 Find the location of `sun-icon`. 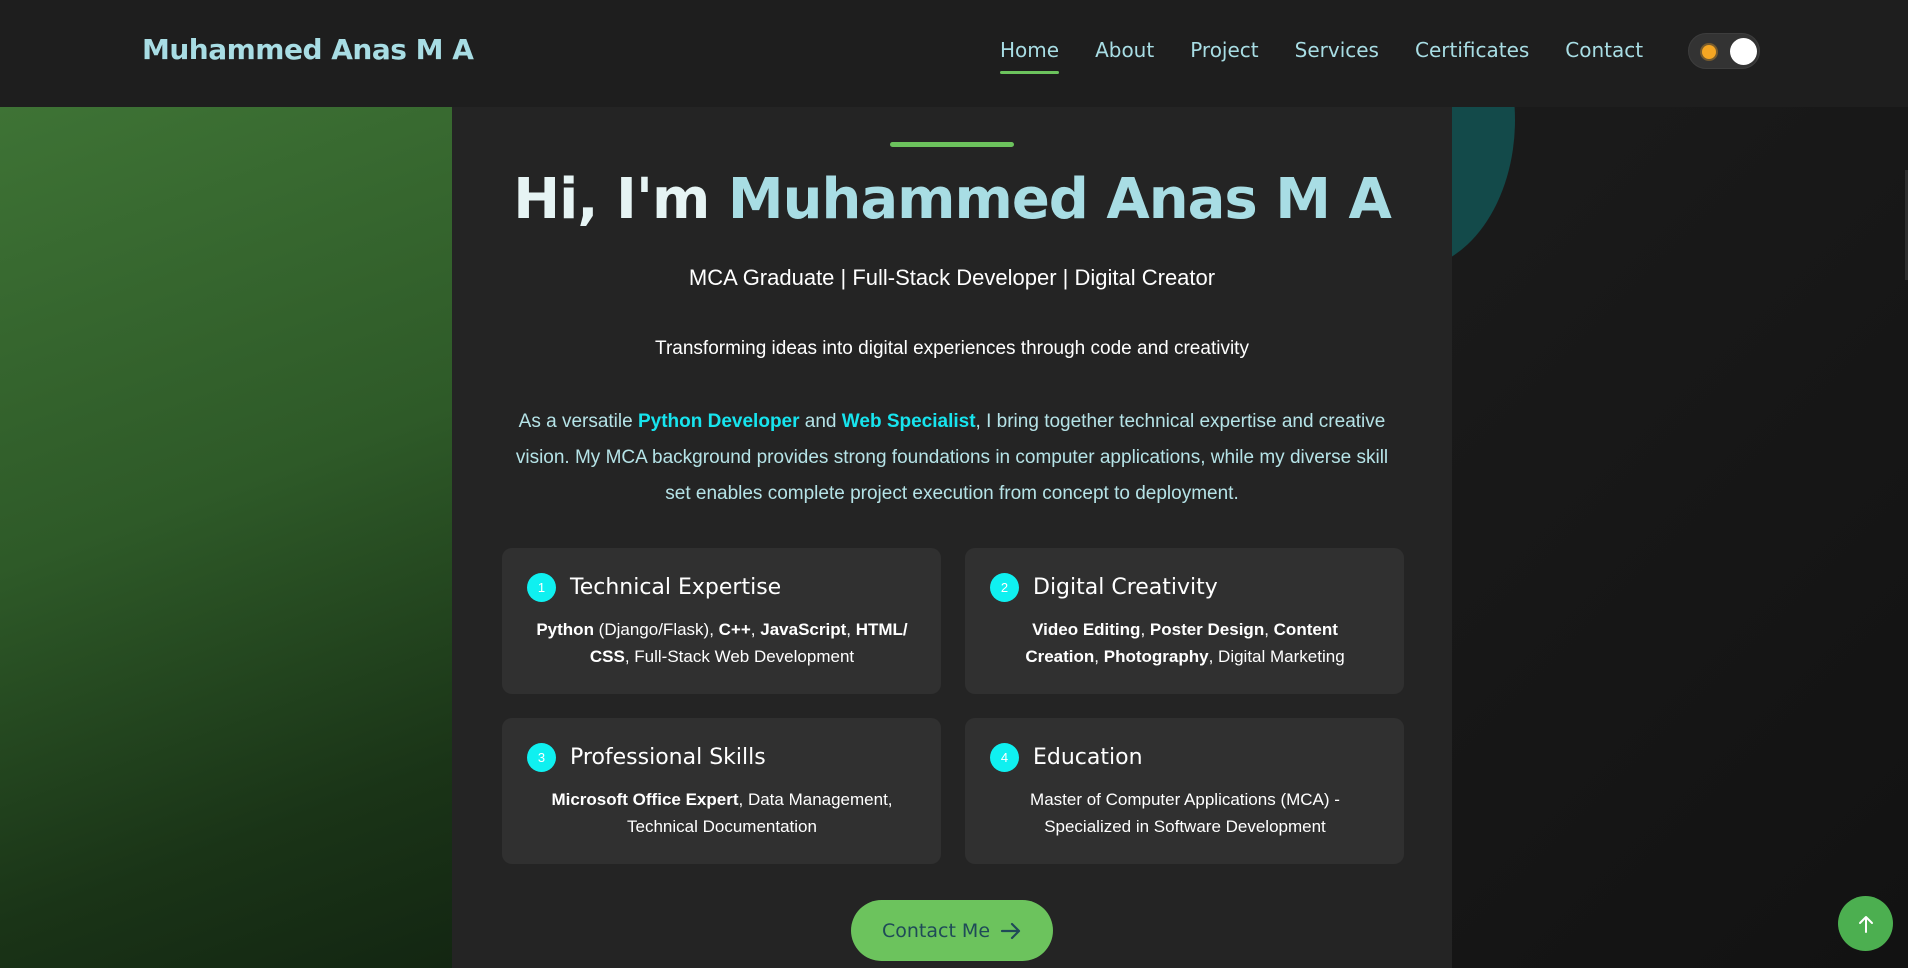

sun-icon is located at coordinates (1709, 52).